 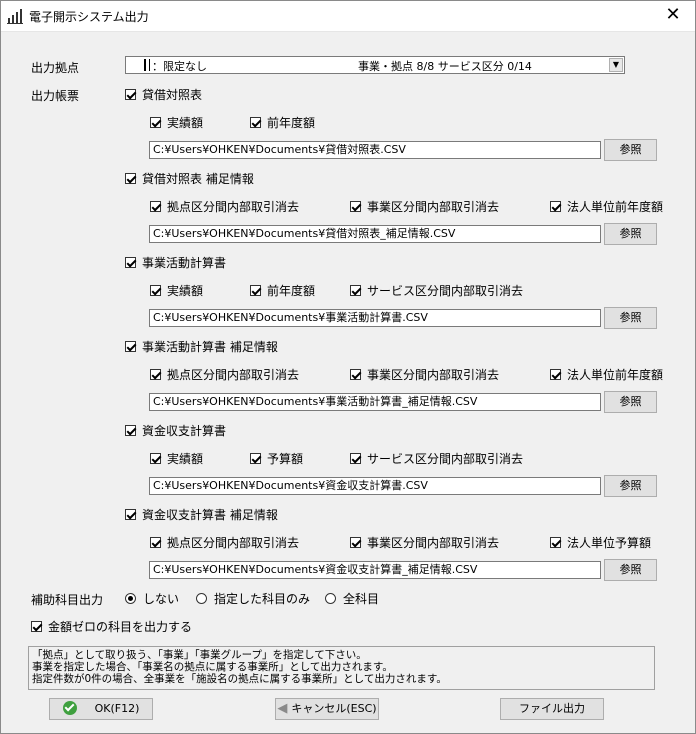 What do you see at coordinates (375, 150) in the screenshot?
I see `file-path-input: C:¥Users¥OHKEN¥Documents¥貸借対照表.CSV` at bounding box center [375, 150].